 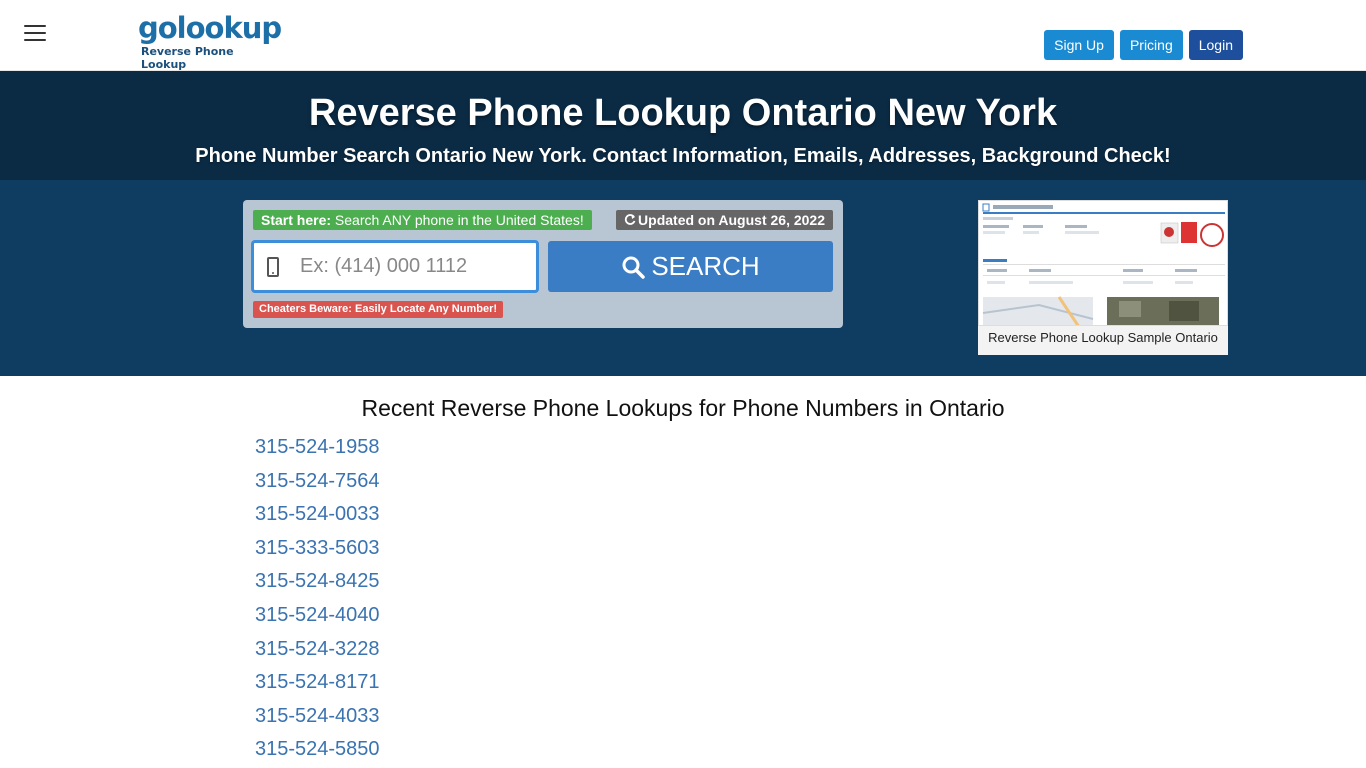 I want to click on phone-link: 315-333-5603, so click(x=317, y=548).